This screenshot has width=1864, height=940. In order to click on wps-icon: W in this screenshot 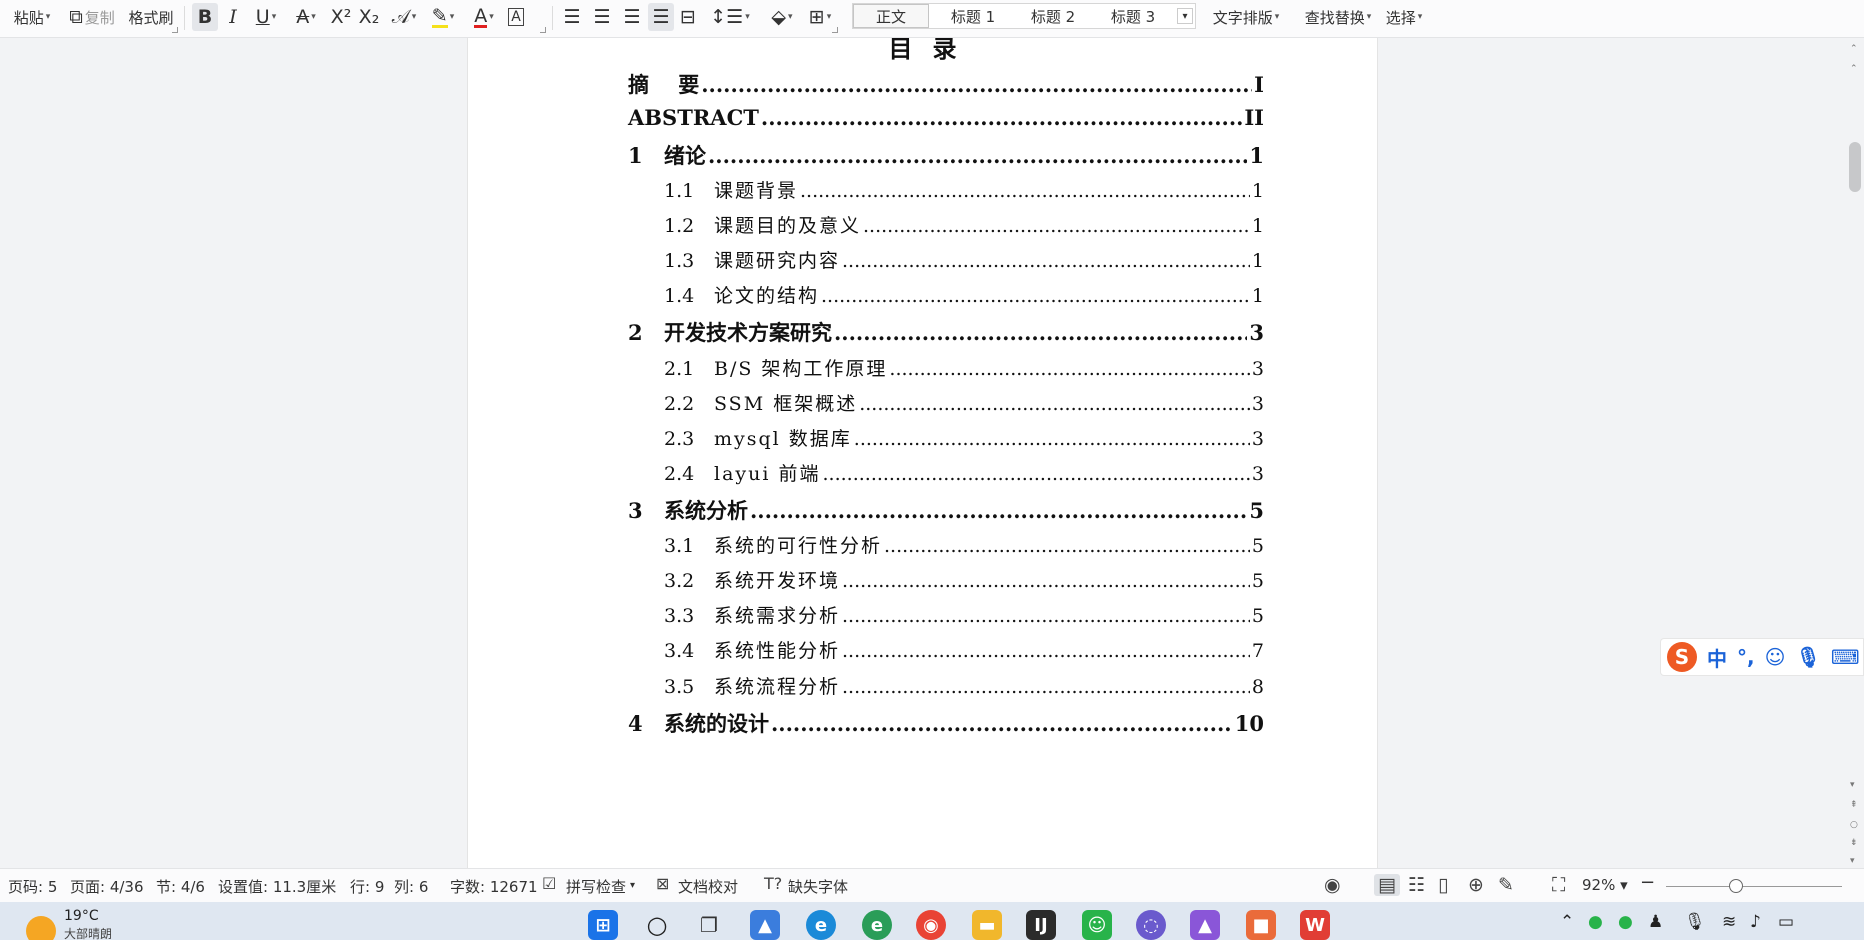, I will do `click(1315, 925)`.